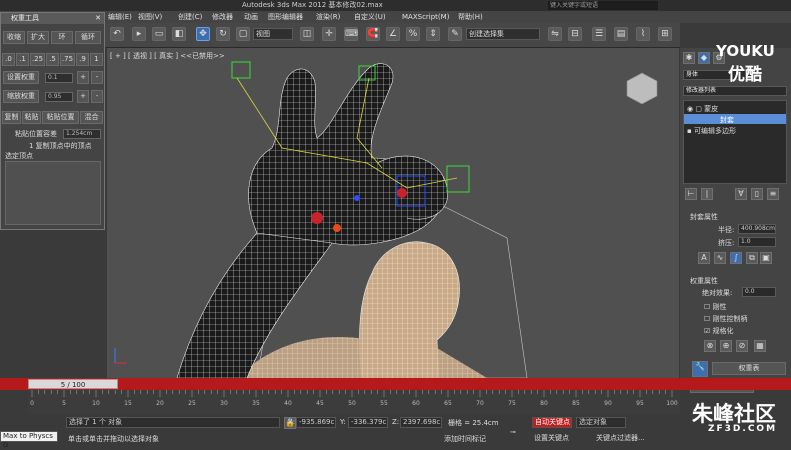 Image resolution: width=791 pixels, height=450 pixels. I want to click on modifier-list-dropdown: 修改器列表, so click(735, 91).